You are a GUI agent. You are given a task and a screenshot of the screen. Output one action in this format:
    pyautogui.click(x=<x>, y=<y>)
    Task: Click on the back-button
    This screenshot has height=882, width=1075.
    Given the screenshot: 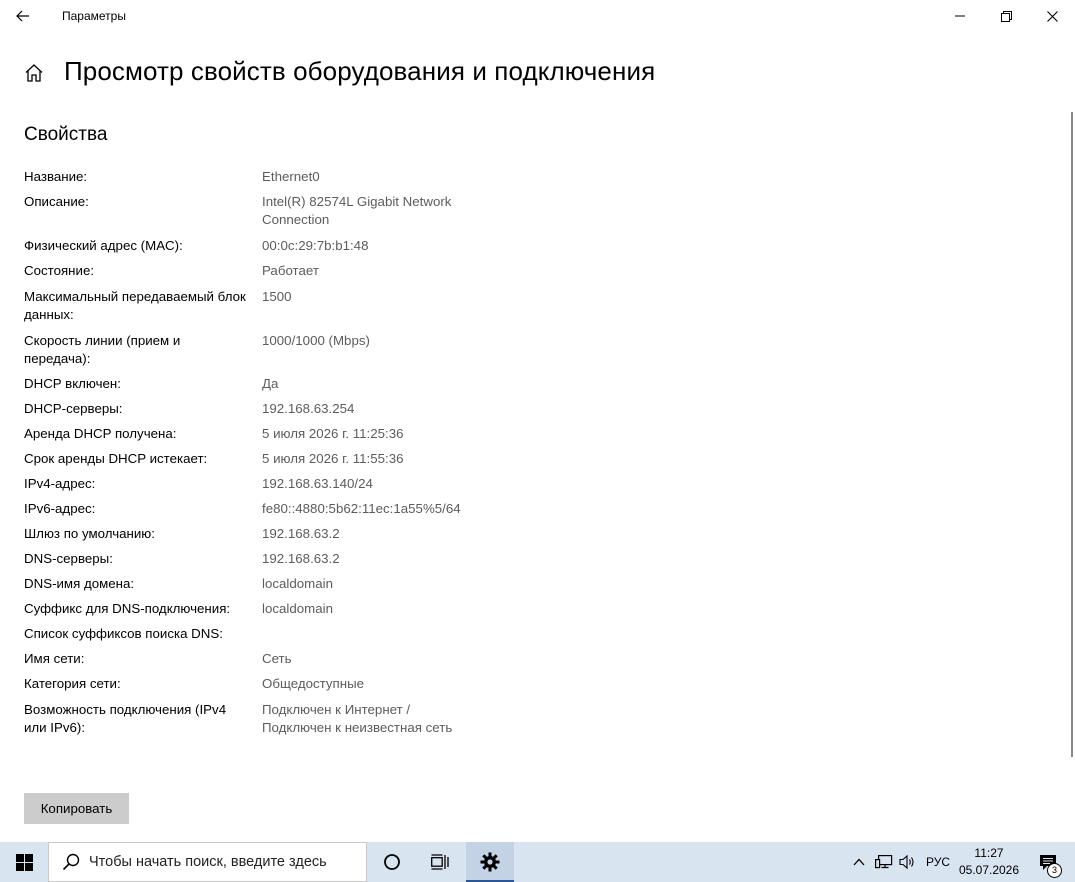 What is the action you would take?
    pyautogui.click(x=23, y=16)
    